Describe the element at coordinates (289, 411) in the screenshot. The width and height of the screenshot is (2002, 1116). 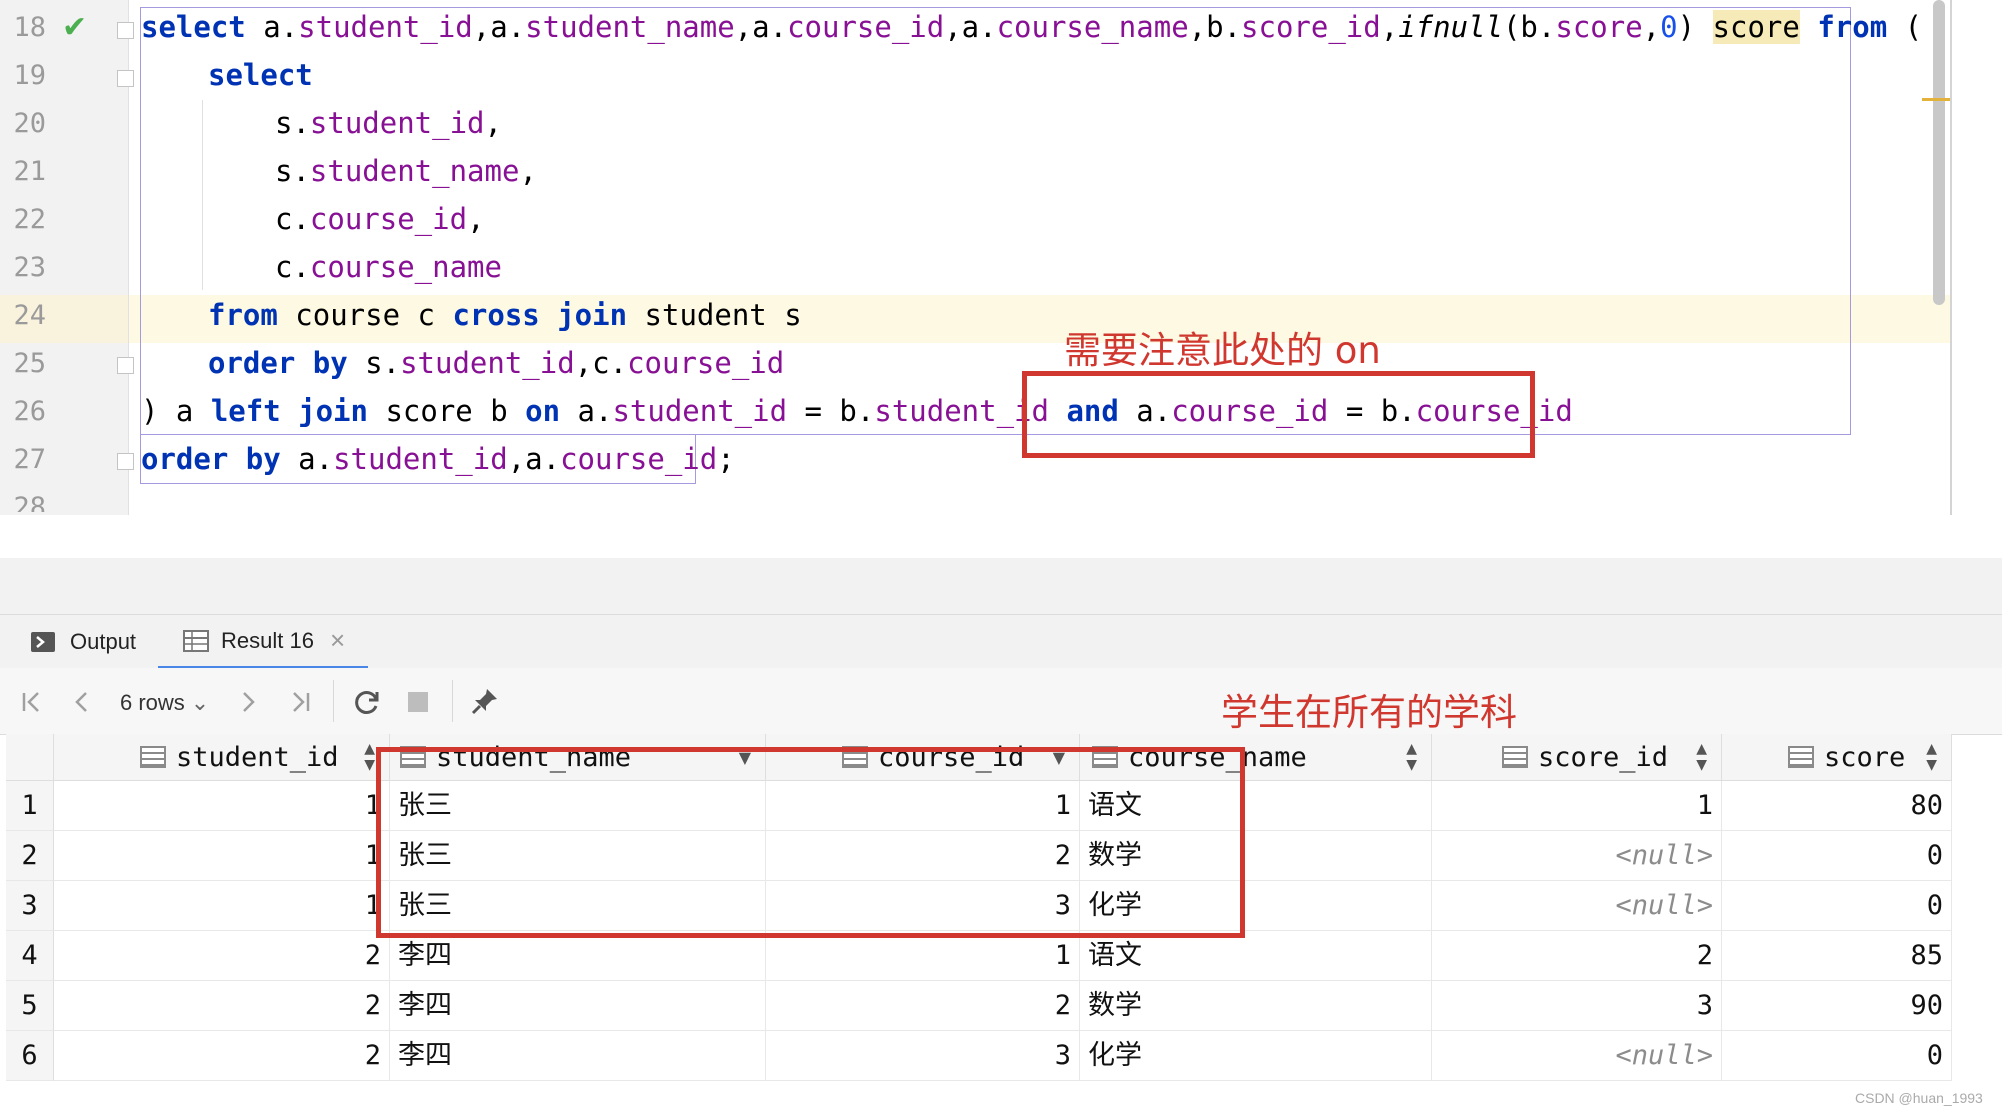
I see `token: left join` at that location.